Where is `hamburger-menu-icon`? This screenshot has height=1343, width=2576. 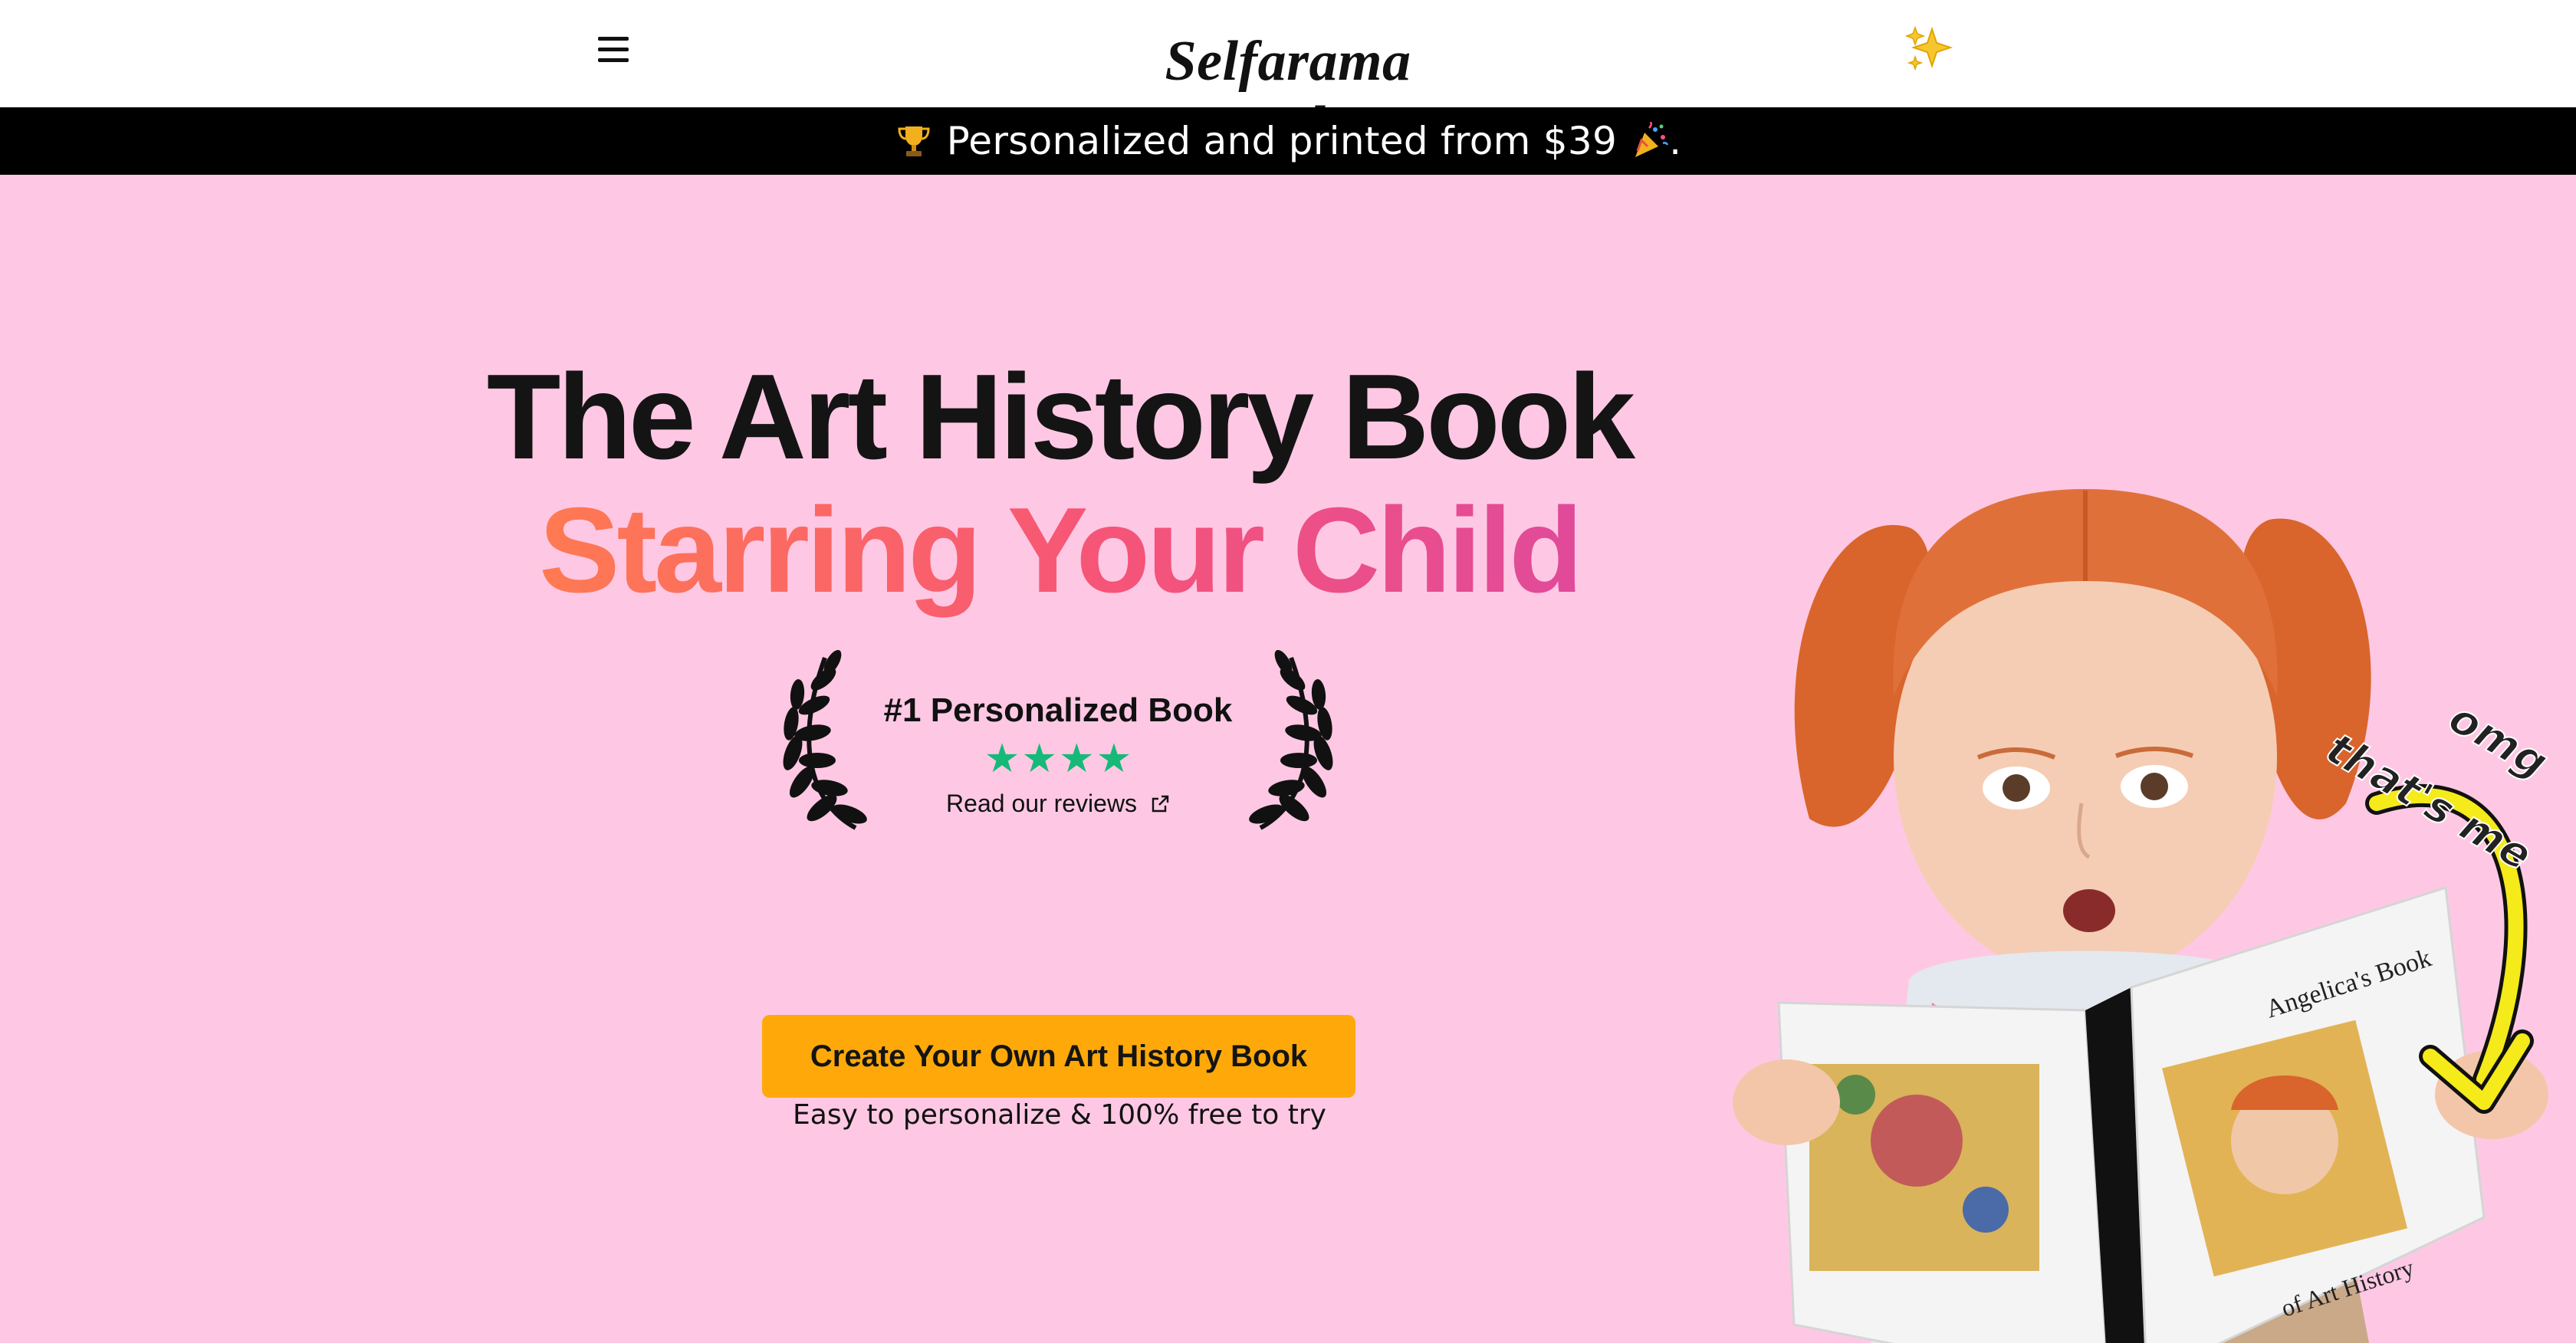 hamburger-menu-icon is located at coordinates (614, 39).